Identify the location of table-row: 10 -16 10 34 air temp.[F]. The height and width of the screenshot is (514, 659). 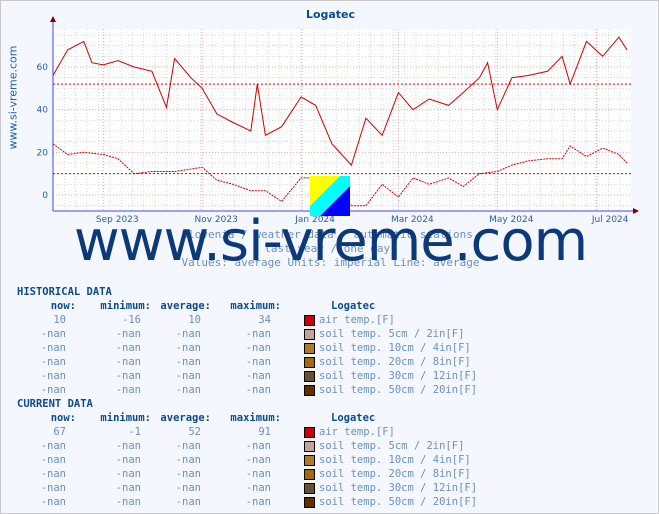
(206, 320).